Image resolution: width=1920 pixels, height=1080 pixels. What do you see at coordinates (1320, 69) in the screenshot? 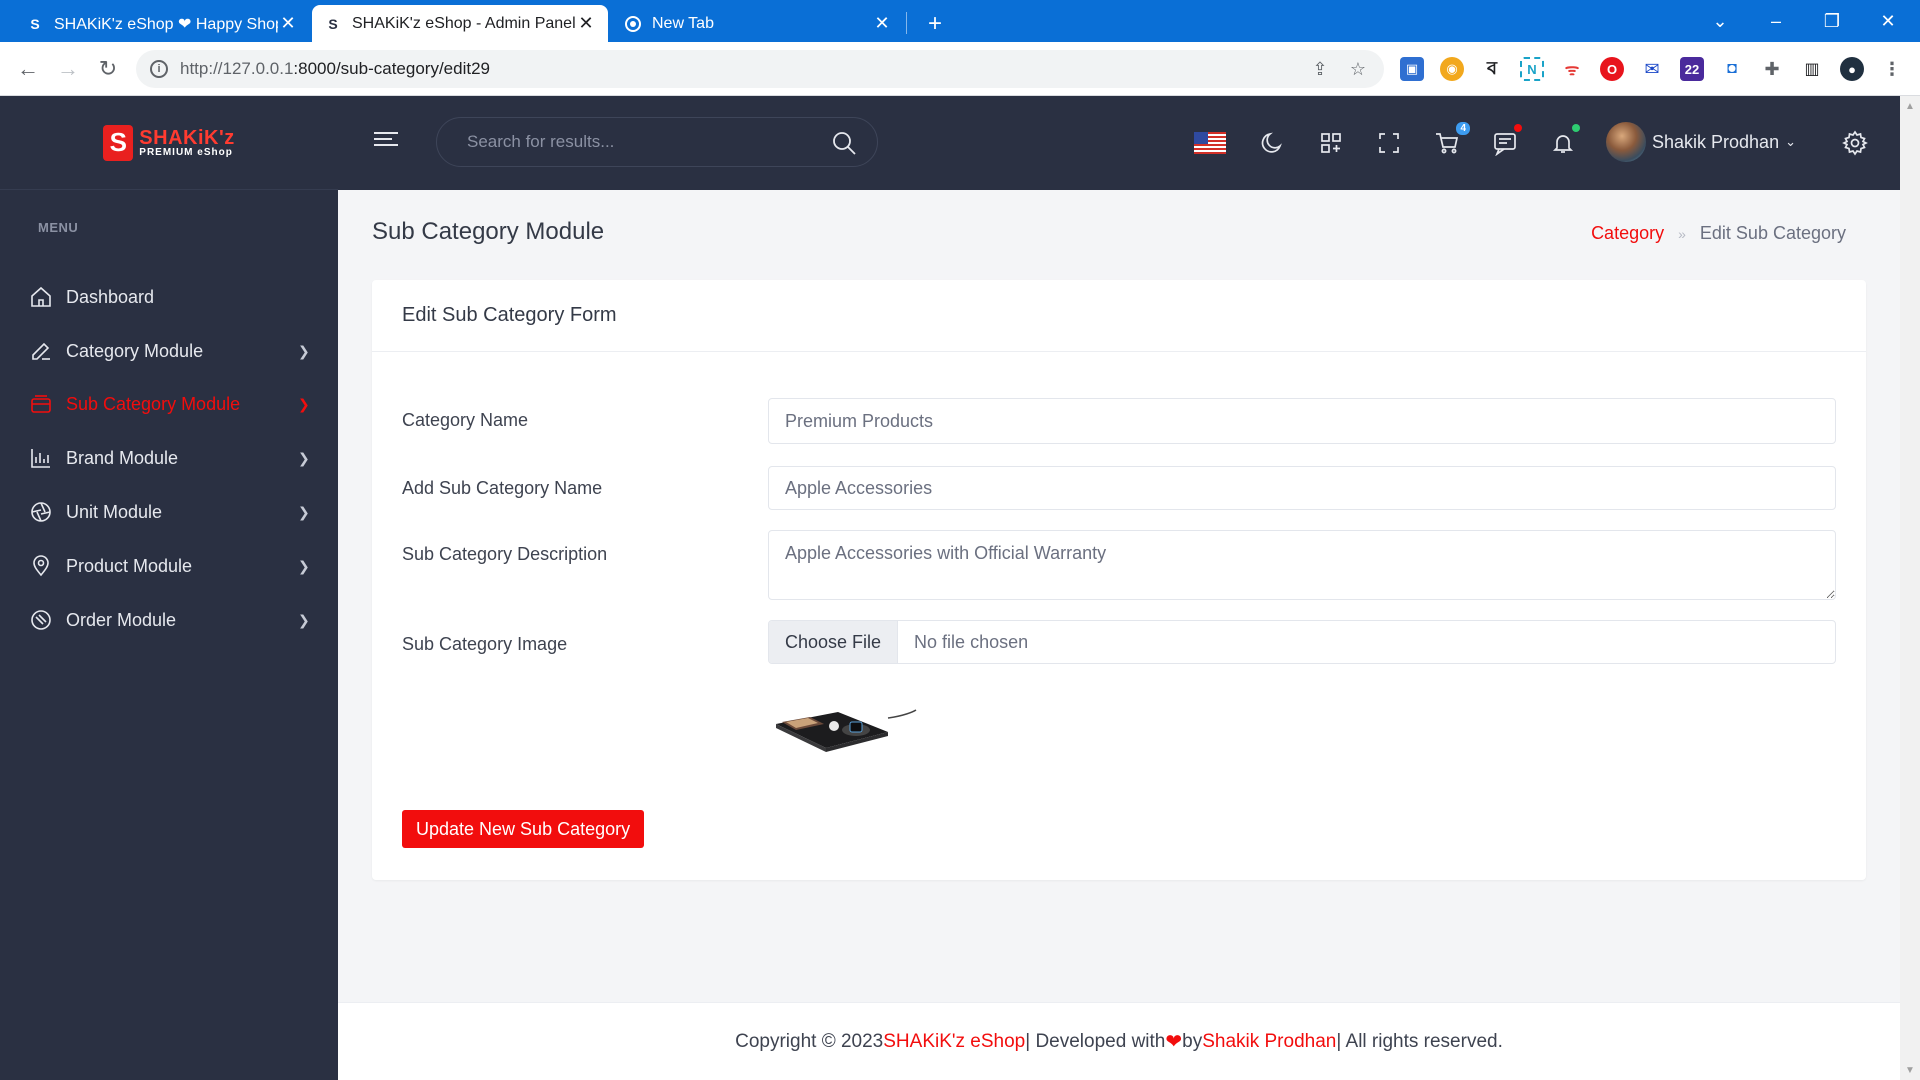
I see `share-icon: ⇪` at bounding box center [1320, 69].